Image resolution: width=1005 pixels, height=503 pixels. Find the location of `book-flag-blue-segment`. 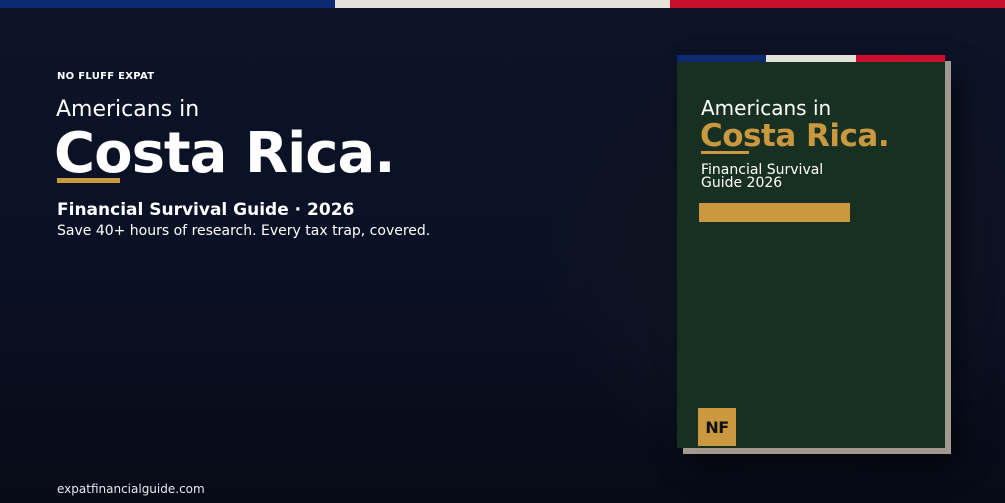

book-flag-blue-segment is located at coordinates (722, 58).